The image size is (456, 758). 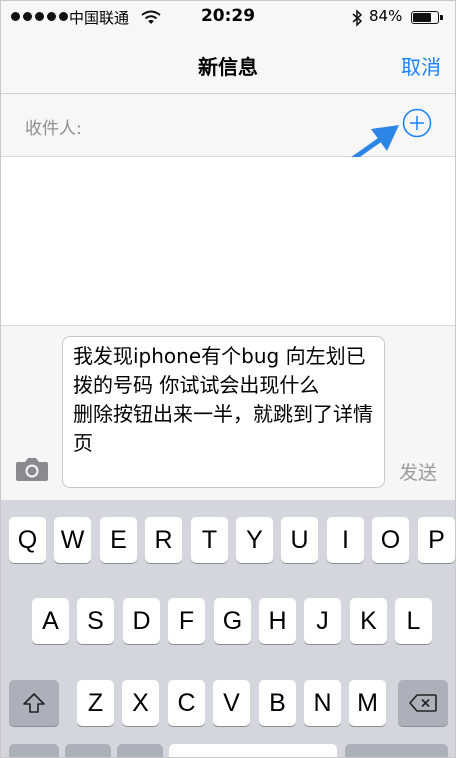 What do you see at coordinates (88, 750) in the screenshot?
I see `globe-key` at bounding box center [88, 750].